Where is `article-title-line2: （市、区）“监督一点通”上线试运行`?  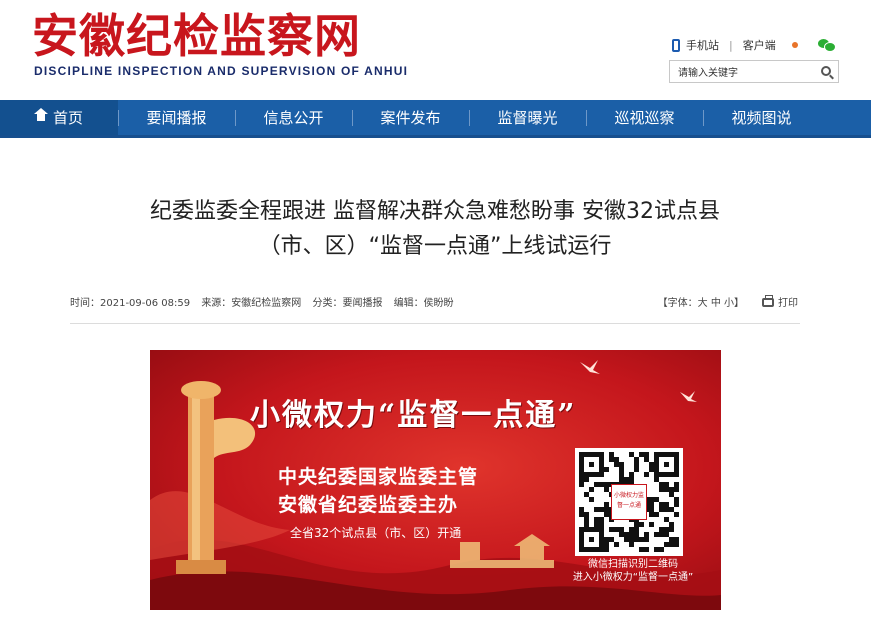 article-title-line2: （市、区）“监督一点通”上线试运行 is located at coordinates (435, 246).